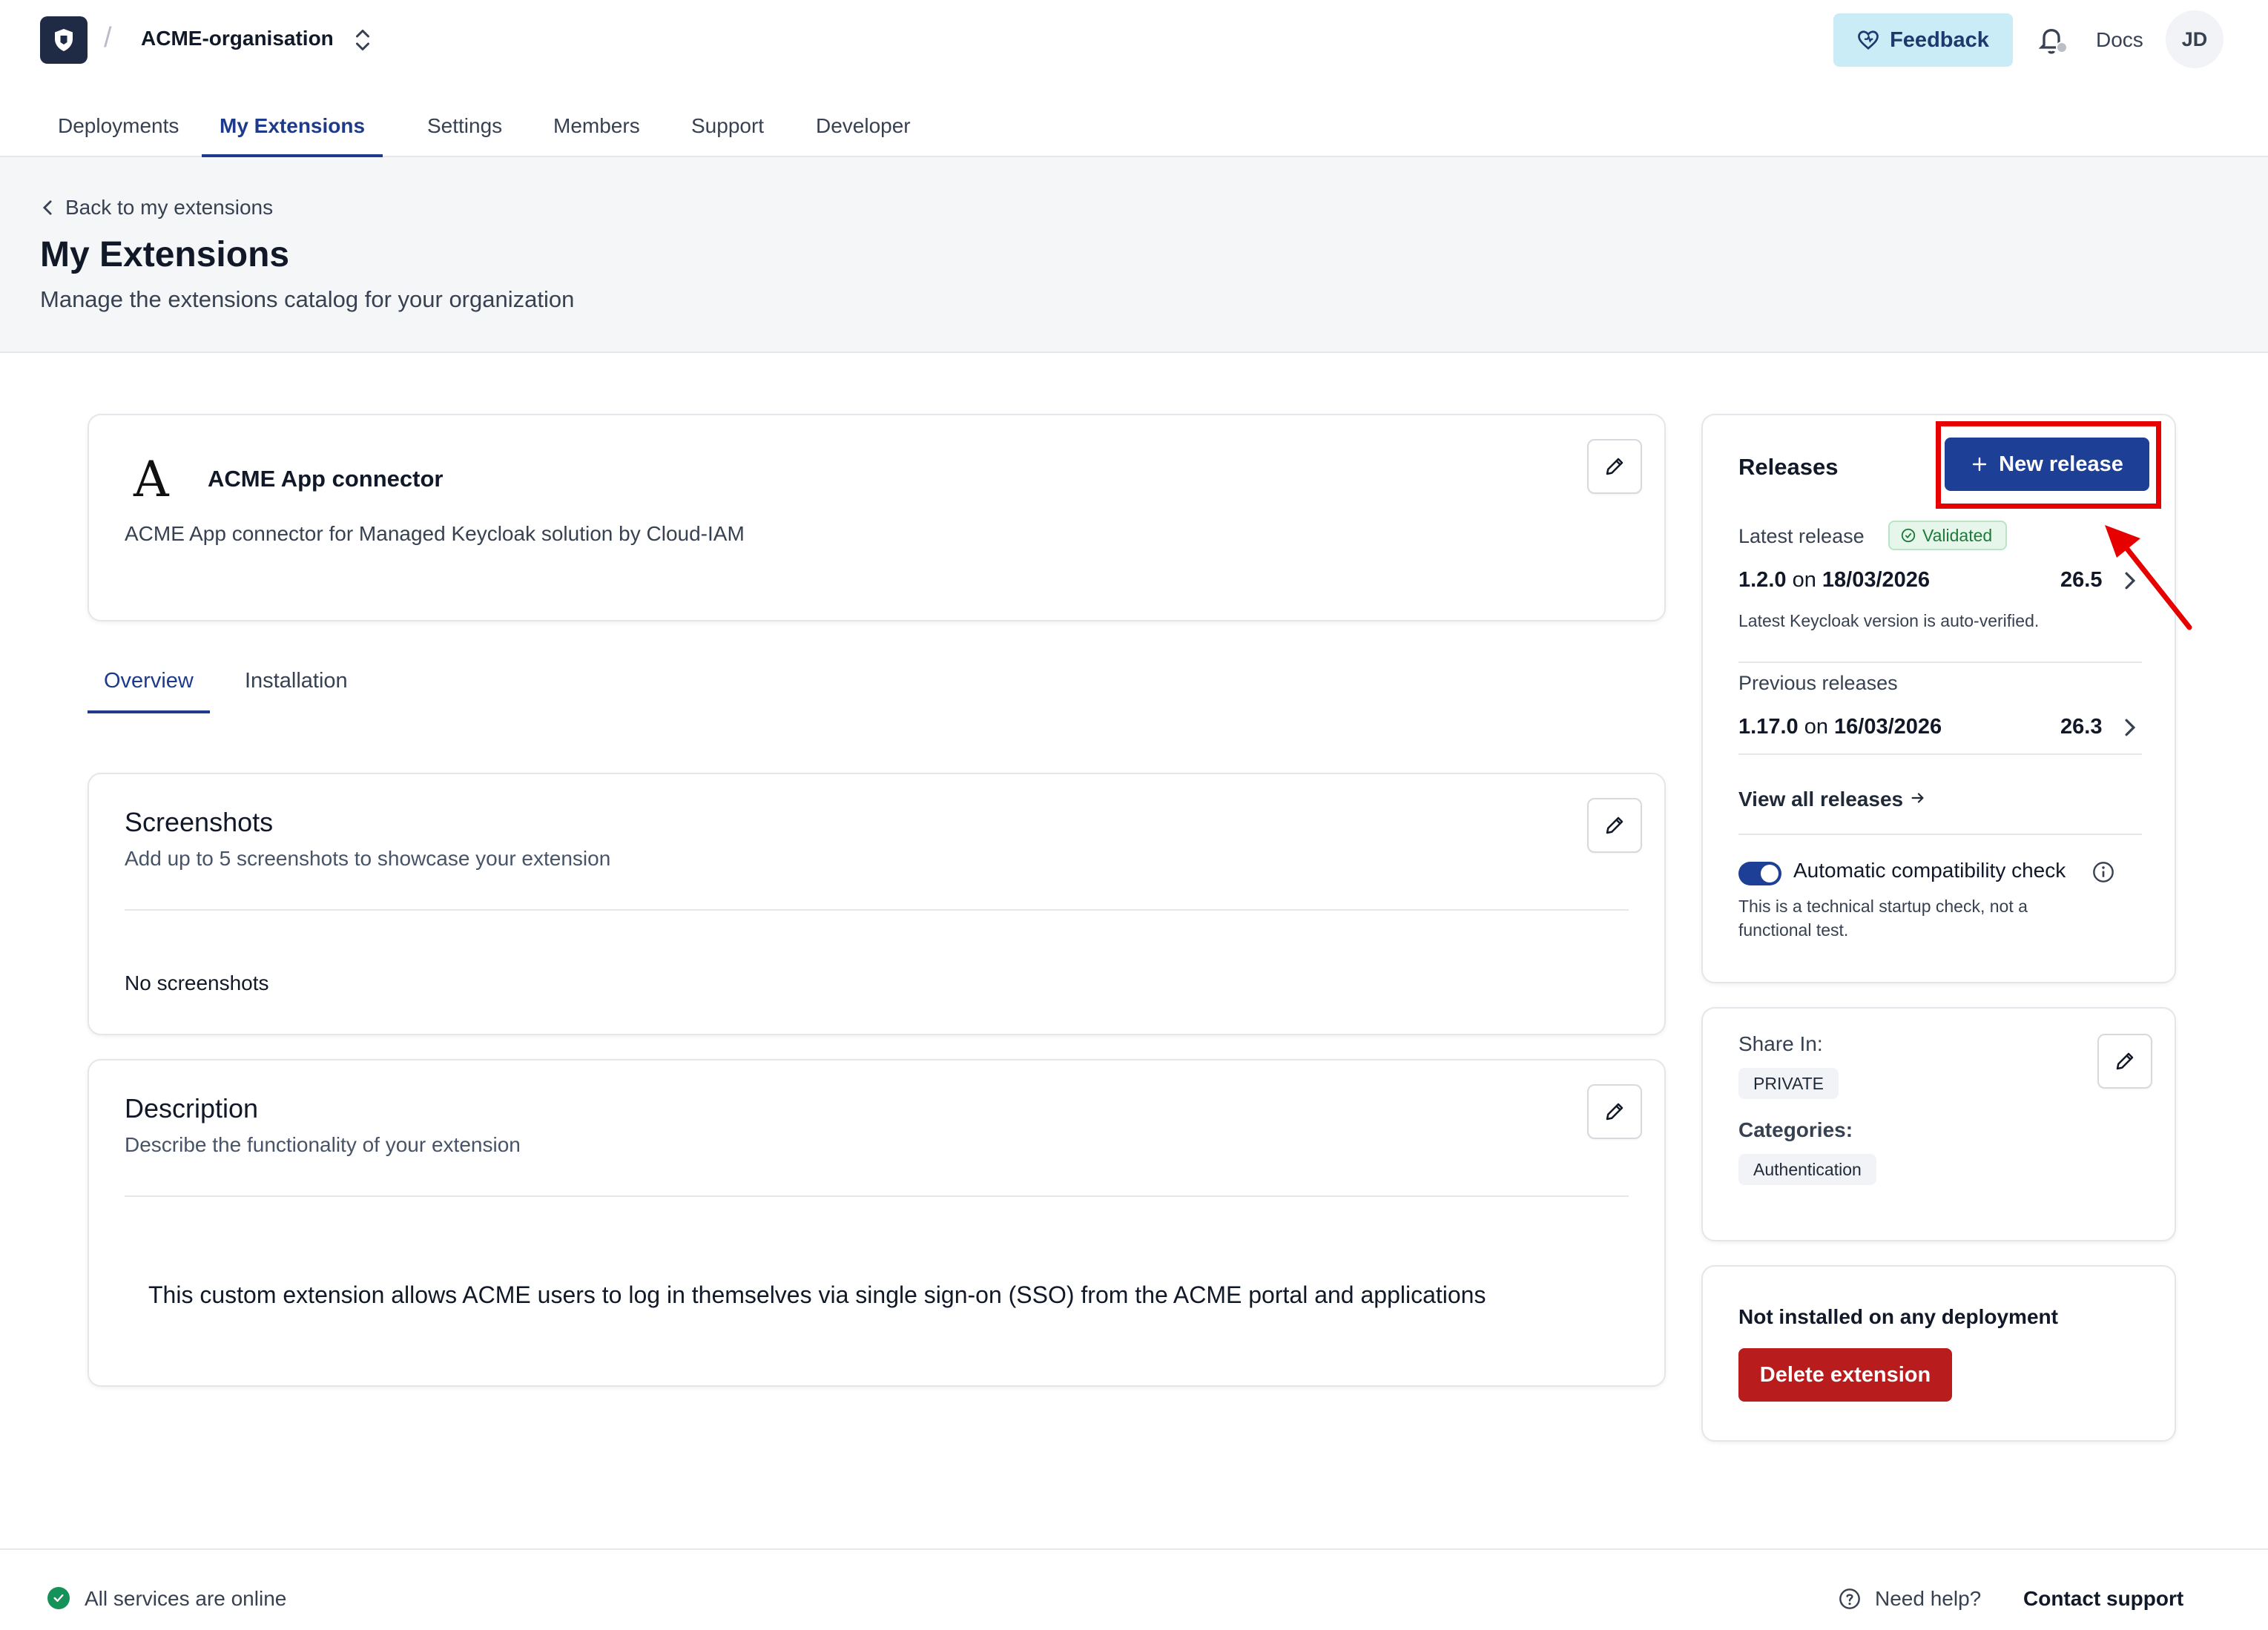 The image size is (2268, 1630). I want to click on view-all-releases-label: View all releases, so click(1821, 799).